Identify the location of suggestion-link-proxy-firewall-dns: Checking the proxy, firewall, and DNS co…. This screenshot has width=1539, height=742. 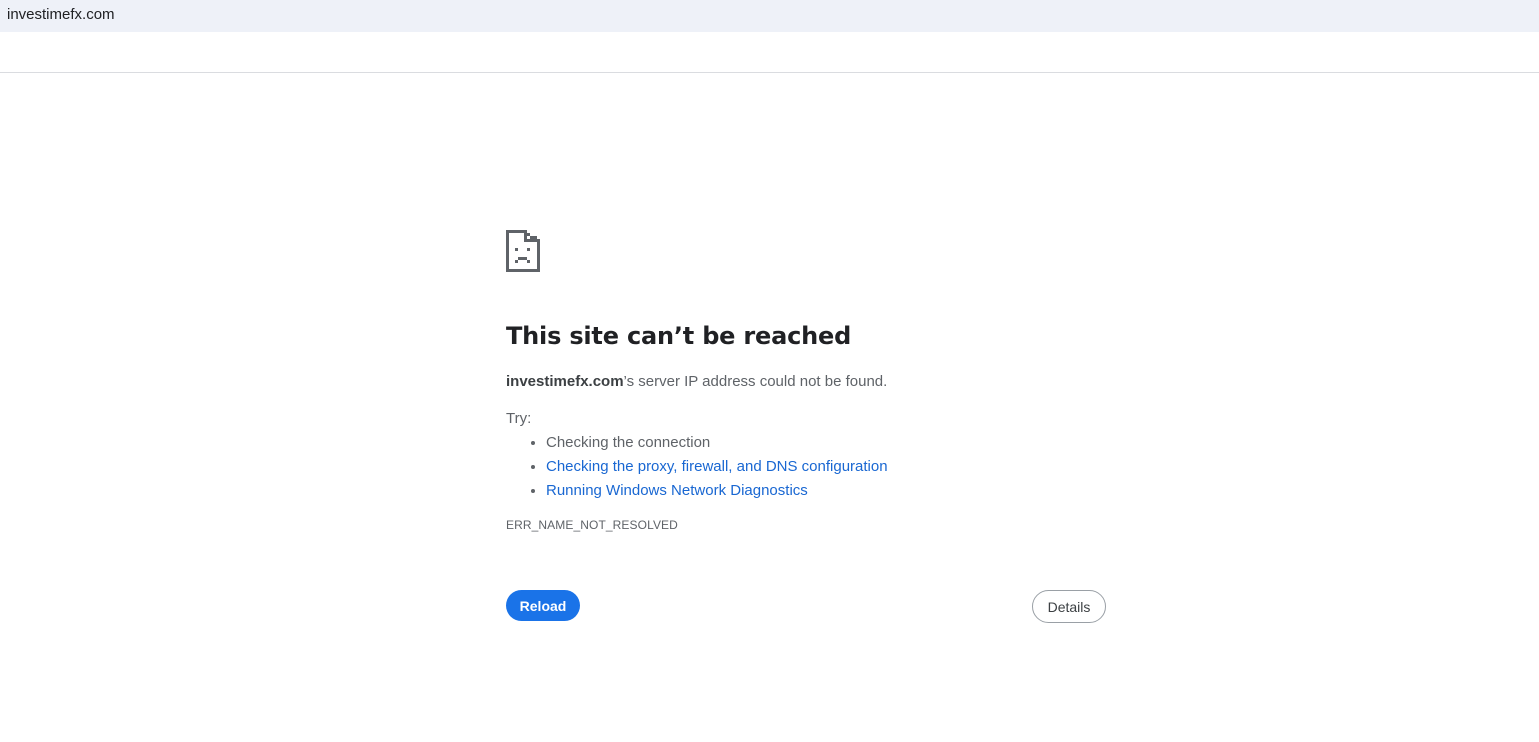
(717, 466).